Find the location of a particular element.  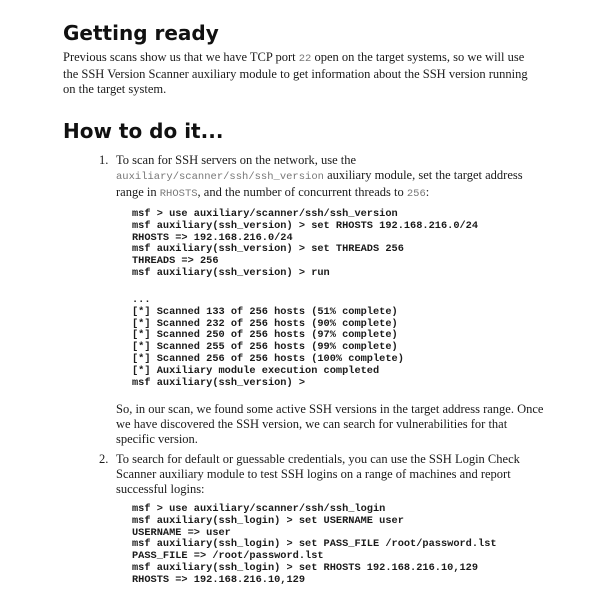

section-heading-getting-ready: Getting ready is located at coordinates (141, 33).